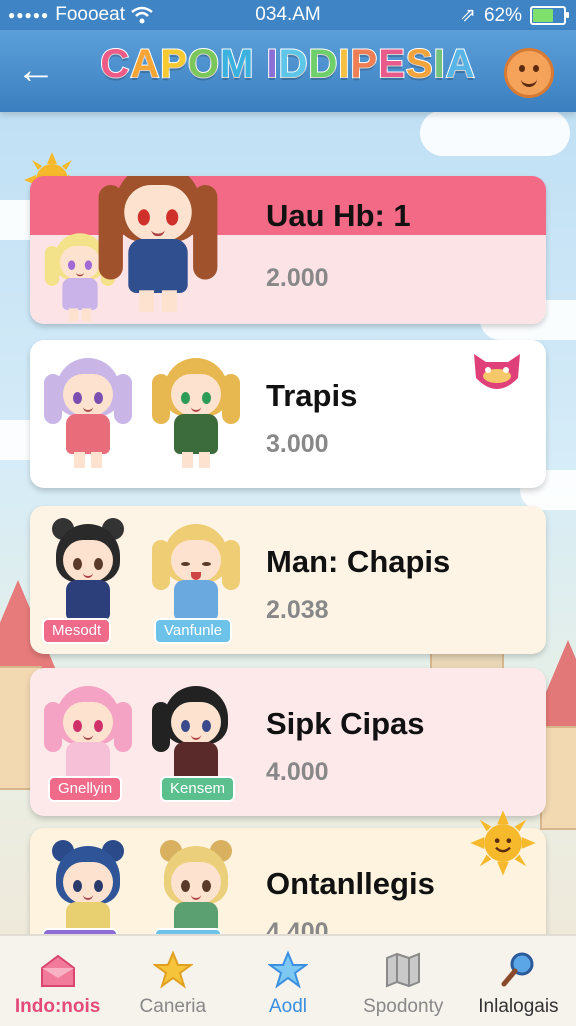 This screenshot has width=576, height=1026. What do you see at coordinates (196, 413) in the screenshot?
I see `character-blonde-twintails` at bounding box center [196, 413].